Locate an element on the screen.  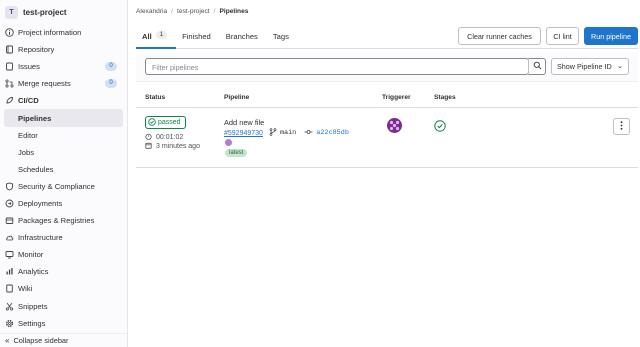
sidebar-item-project-information: Project information is located at coordinates (63, 32).